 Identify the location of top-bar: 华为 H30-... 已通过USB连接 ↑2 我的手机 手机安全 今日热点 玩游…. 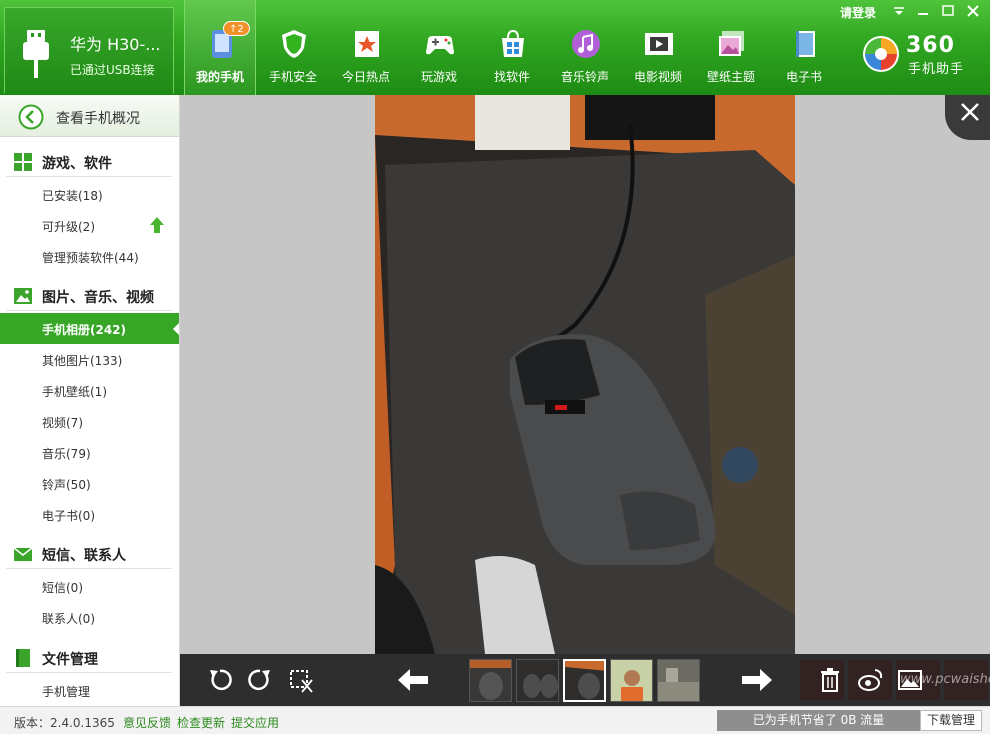
(495, 47).